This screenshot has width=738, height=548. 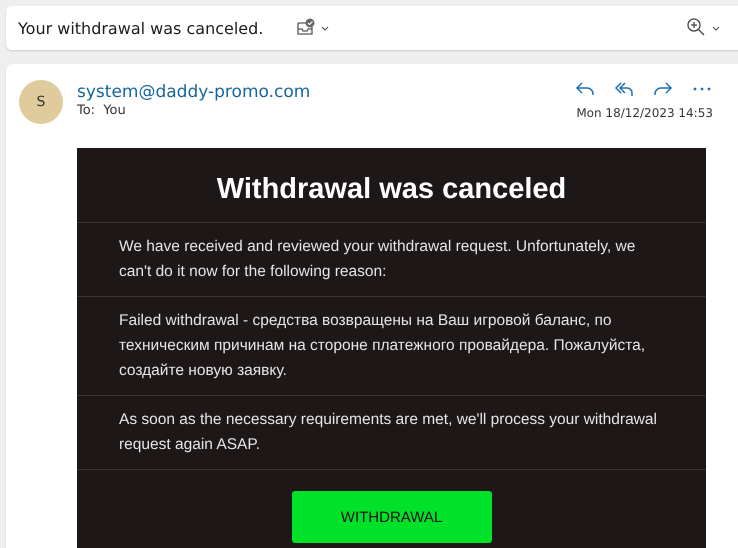 What do you see at coordinates (388, 432) in the screenshot?
I see `email-paragraph: As soon as the necessary requirements are met, we'll process your withdrawal request again ASAP.` at bounding box center [388, 432].